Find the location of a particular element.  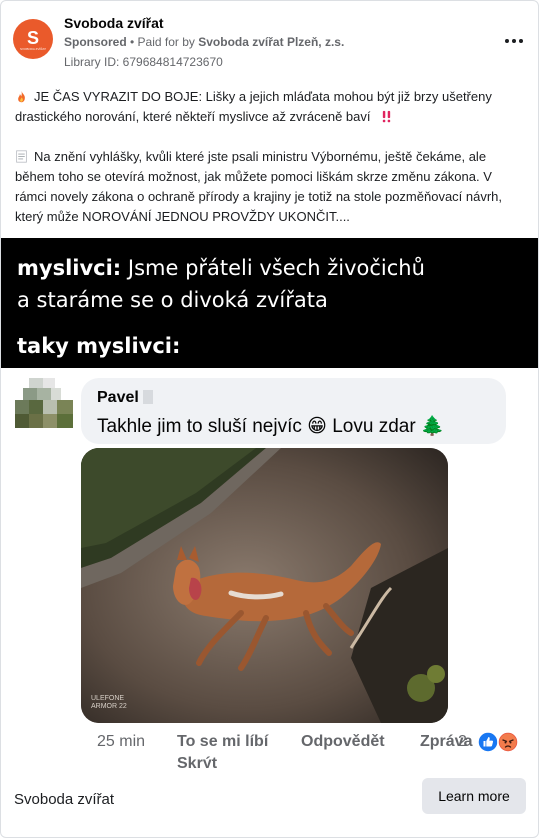

meme-line-1-bold: myslivci: is located at coordinates (69, 268).